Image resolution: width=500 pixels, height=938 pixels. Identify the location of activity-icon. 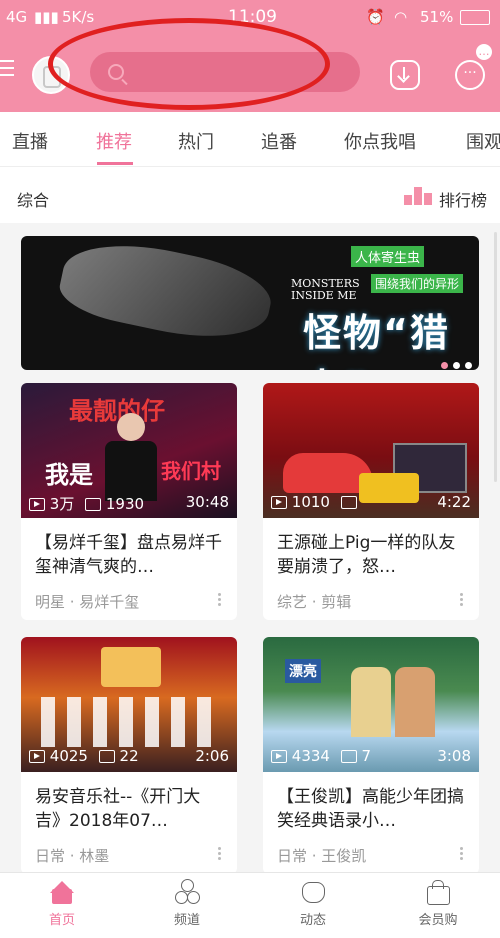
(313, 892).